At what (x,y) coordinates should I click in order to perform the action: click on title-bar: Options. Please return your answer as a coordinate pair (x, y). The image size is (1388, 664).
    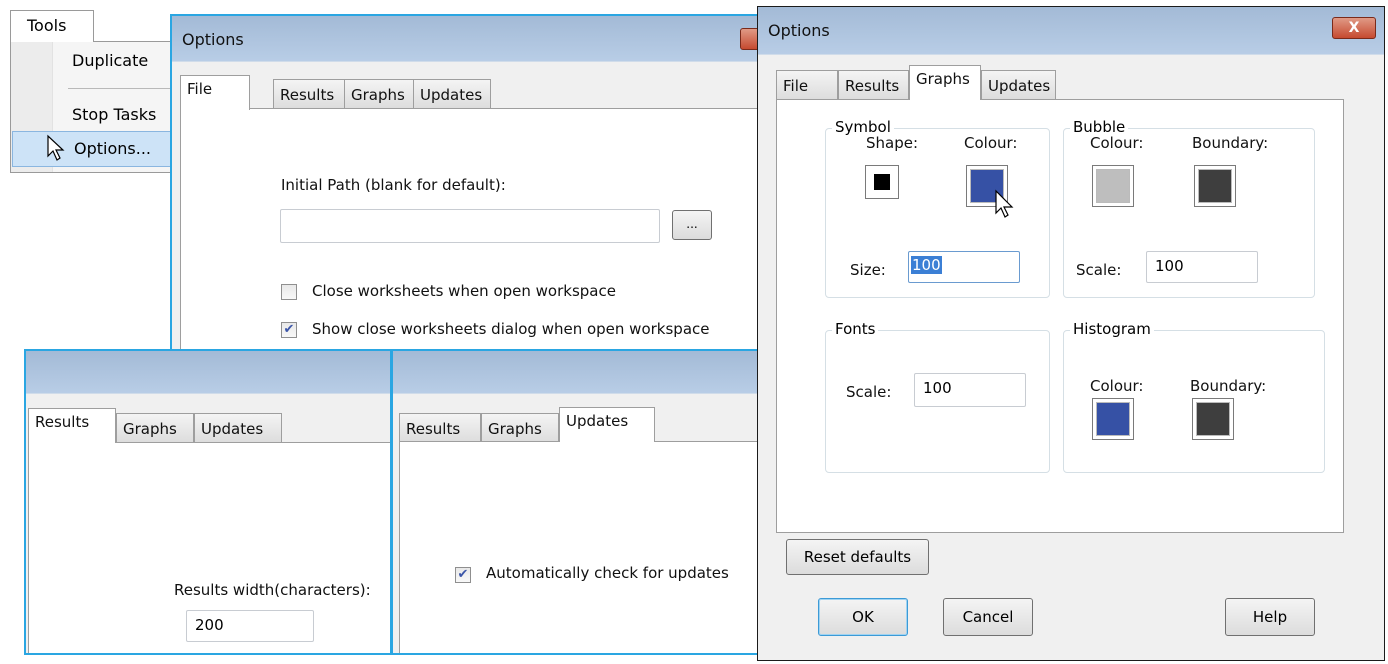
    Looking at the image, I should click on (478, 39).